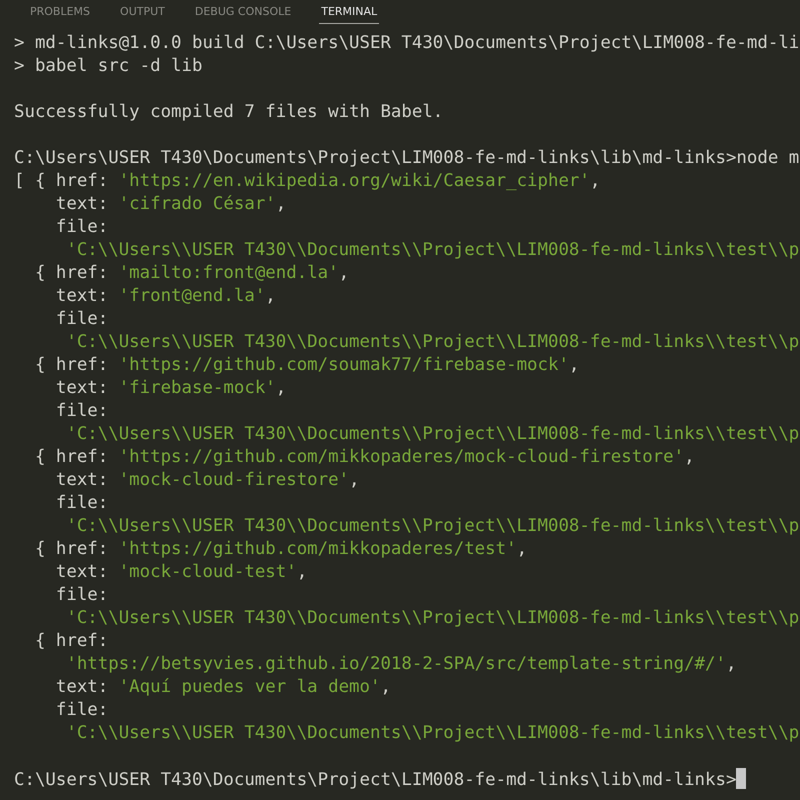 Image resolution: width=800 pixels, height=800 pixels. I want to click on terminal-line: { href: 'https://github.com/mikkopaderes/mock-cloud-firestore',, so click(364, 457).